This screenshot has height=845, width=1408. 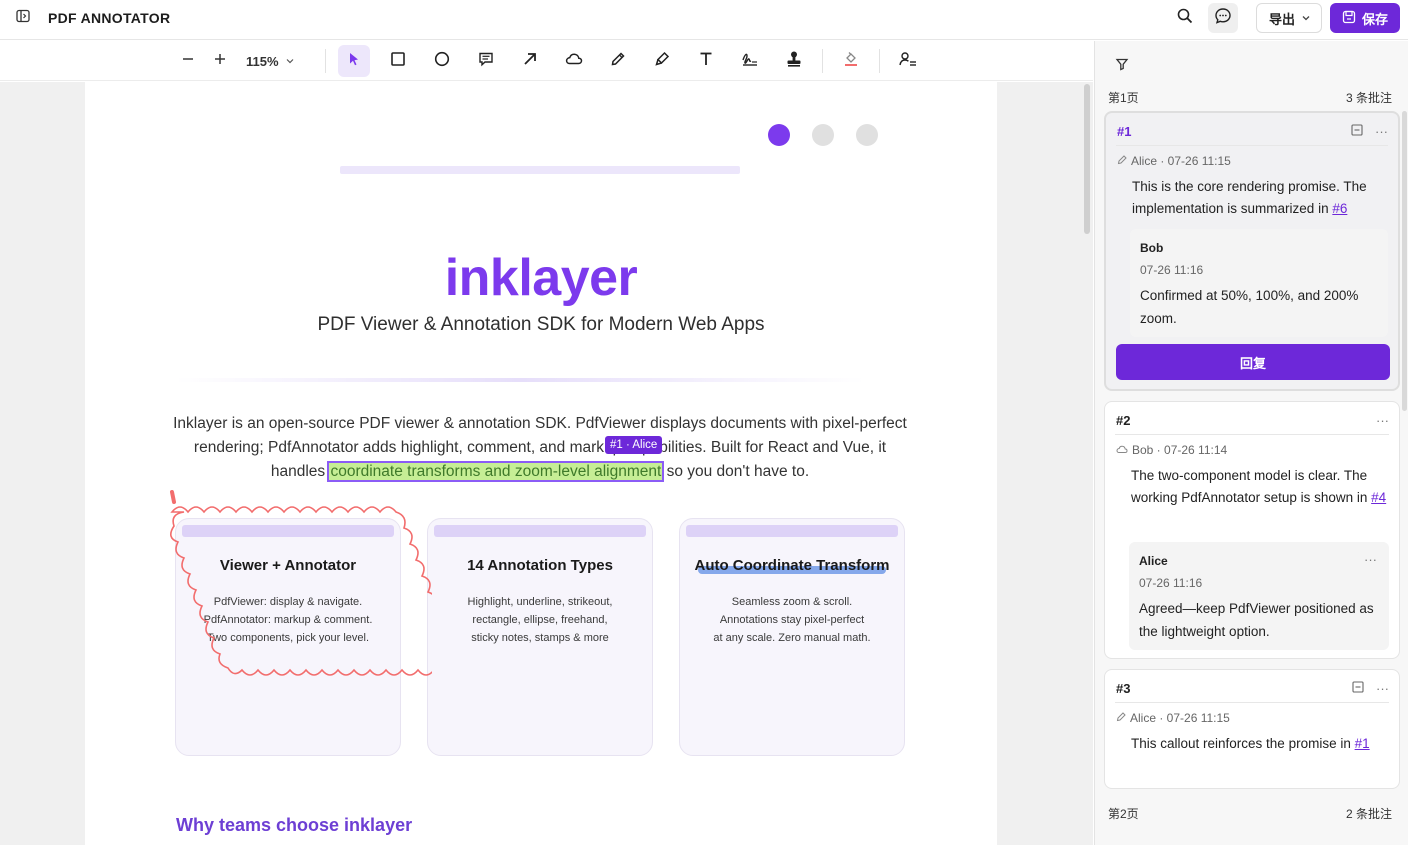 What do you see at coordinates (792, 602) in the screenshot?
I see `card-line: Seamless zoom & scroll.` at bounding box center [792, 602].